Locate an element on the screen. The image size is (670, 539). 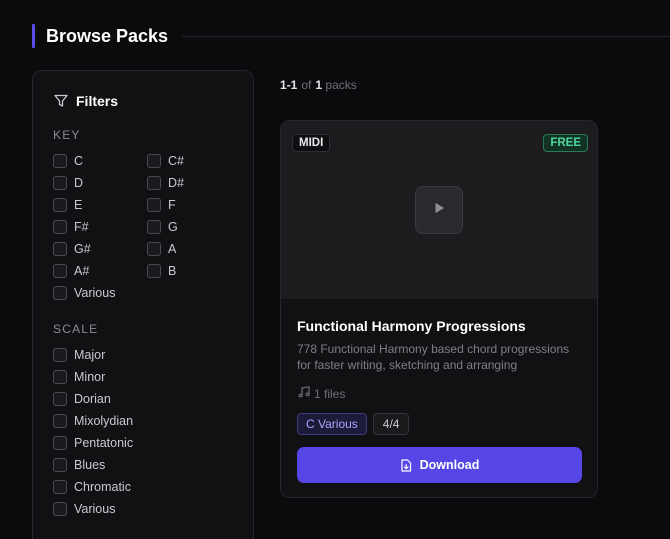
option-label: Chromatic is located at coordinates (102, 487).